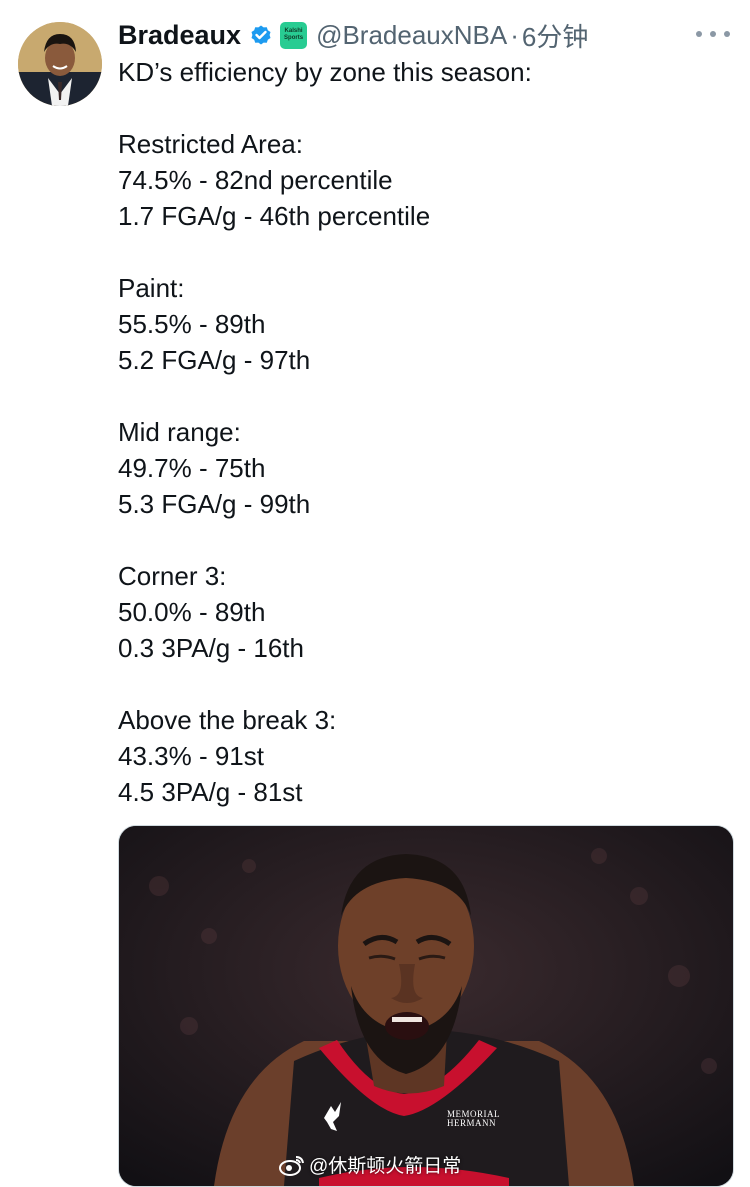  What do you see at coordinates (325, 72) in the screenshot?
I see `tweet-line: KD’s efficiency by zone this season:` at bounding box center [325, 72].